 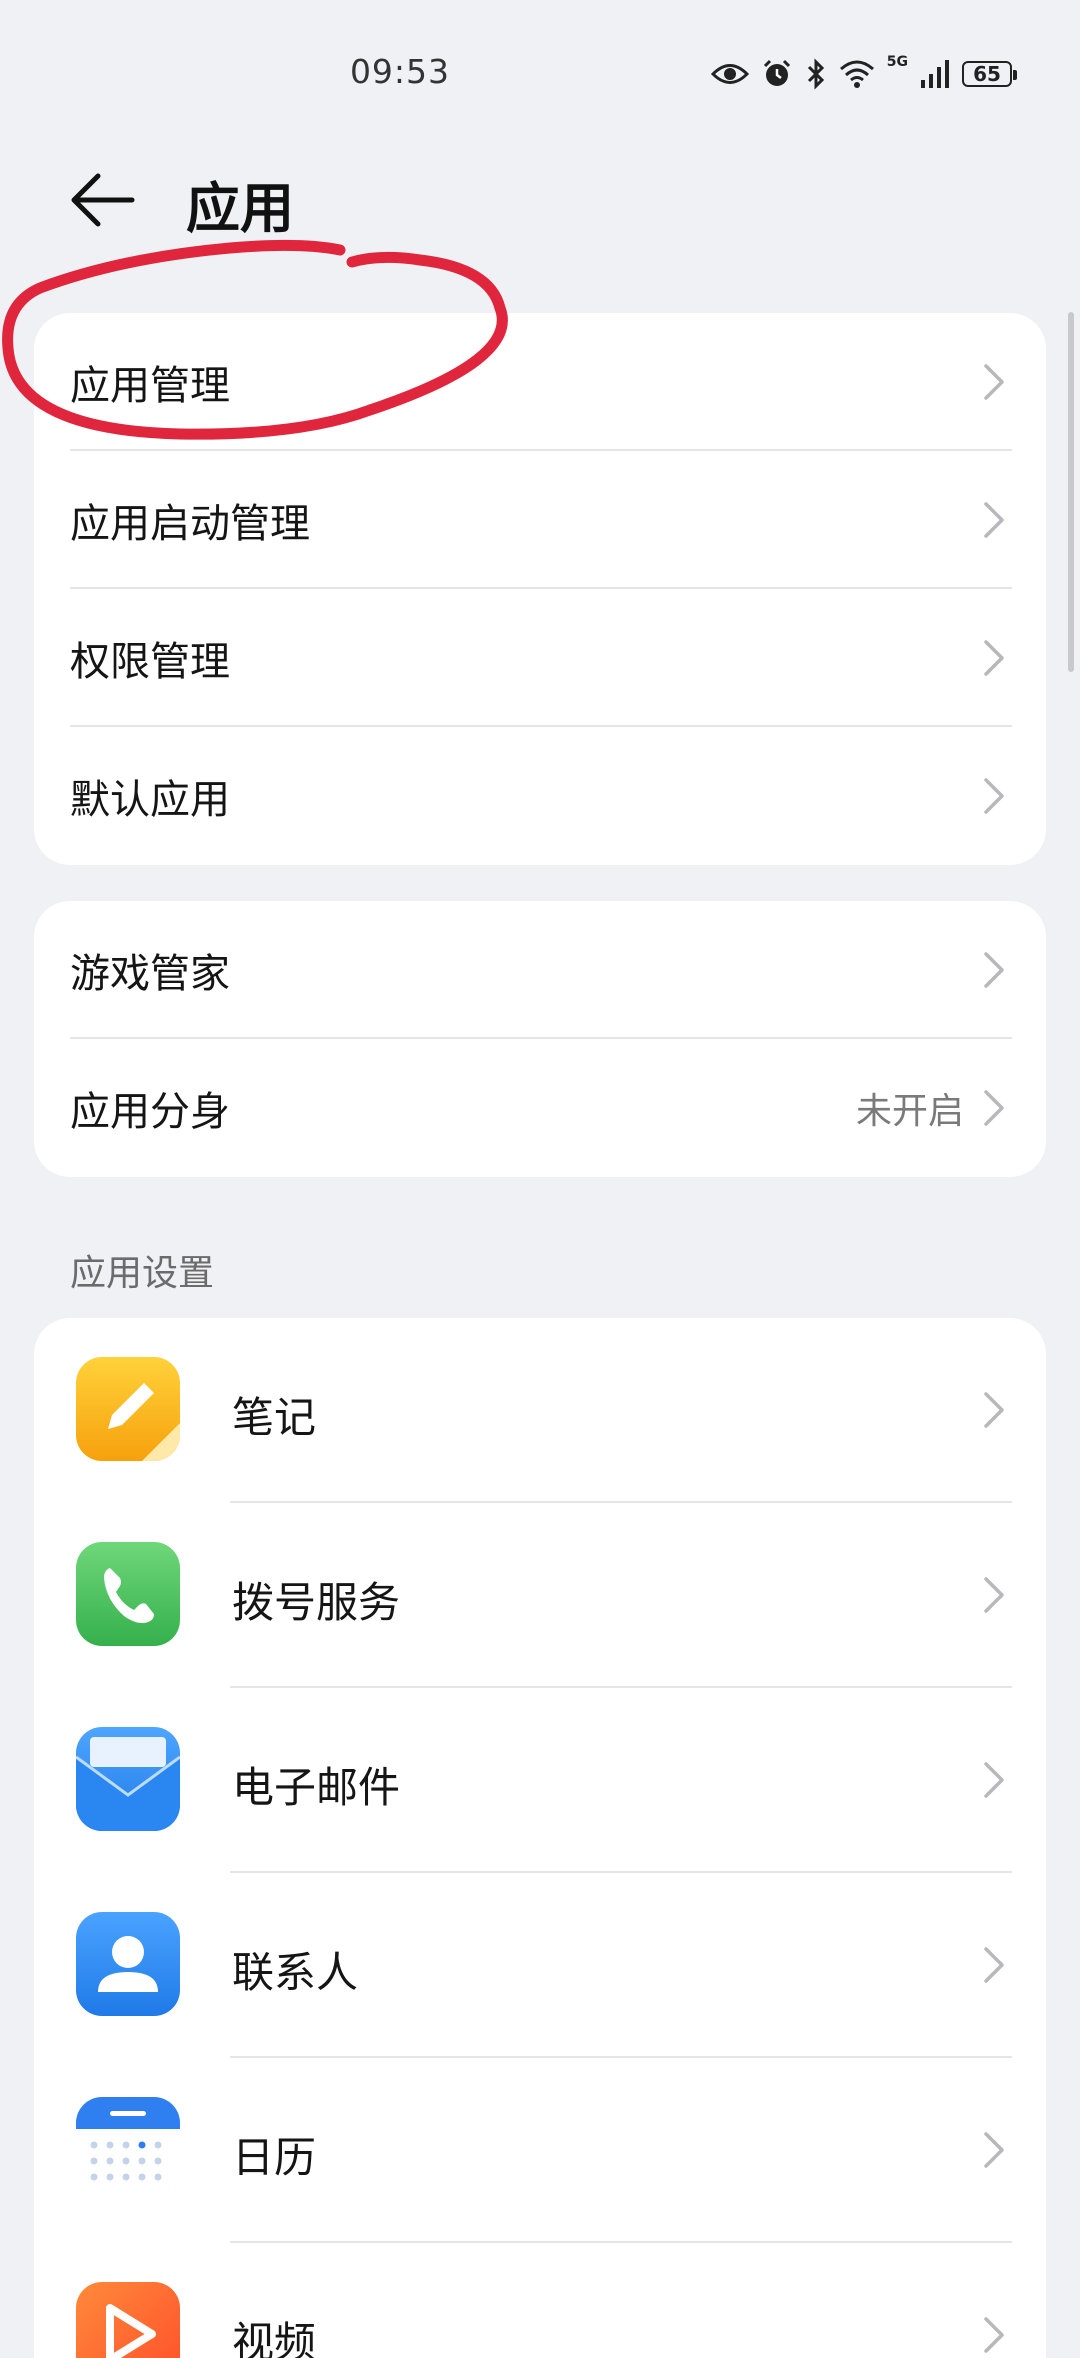 I want to click on app-twin-status: 未开启, so click(x=909, y=1111).